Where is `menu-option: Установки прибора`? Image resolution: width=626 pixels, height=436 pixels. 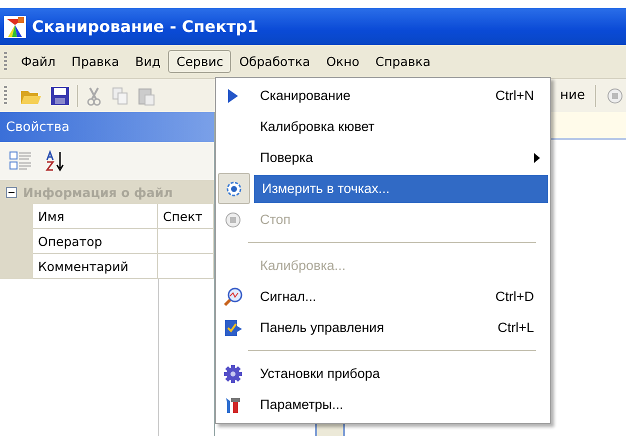 menu-option: Установки прибора is located at coordinates (400, 374).